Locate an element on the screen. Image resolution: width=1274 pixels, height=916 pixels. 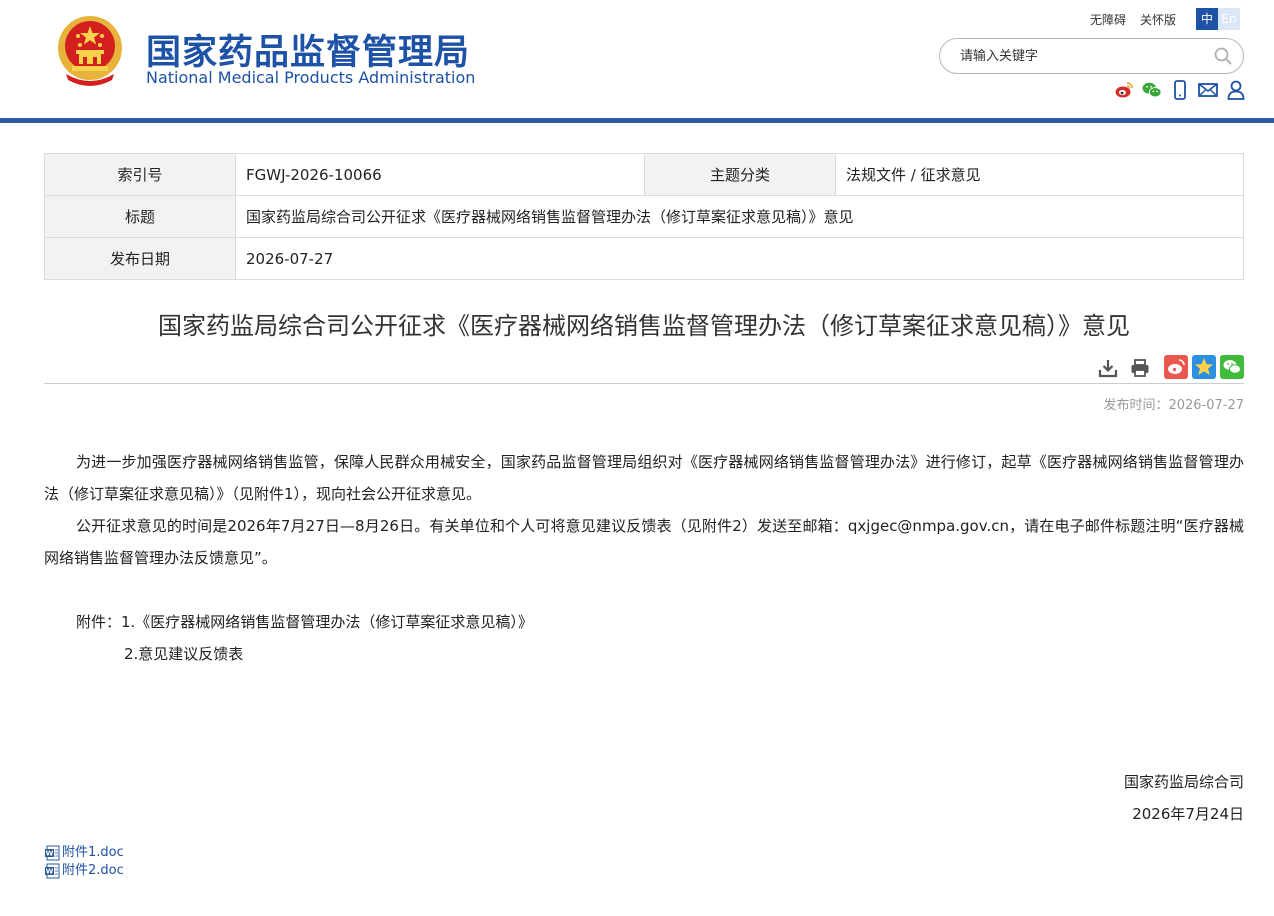
article-tools is located at coordinates (1124, 368).